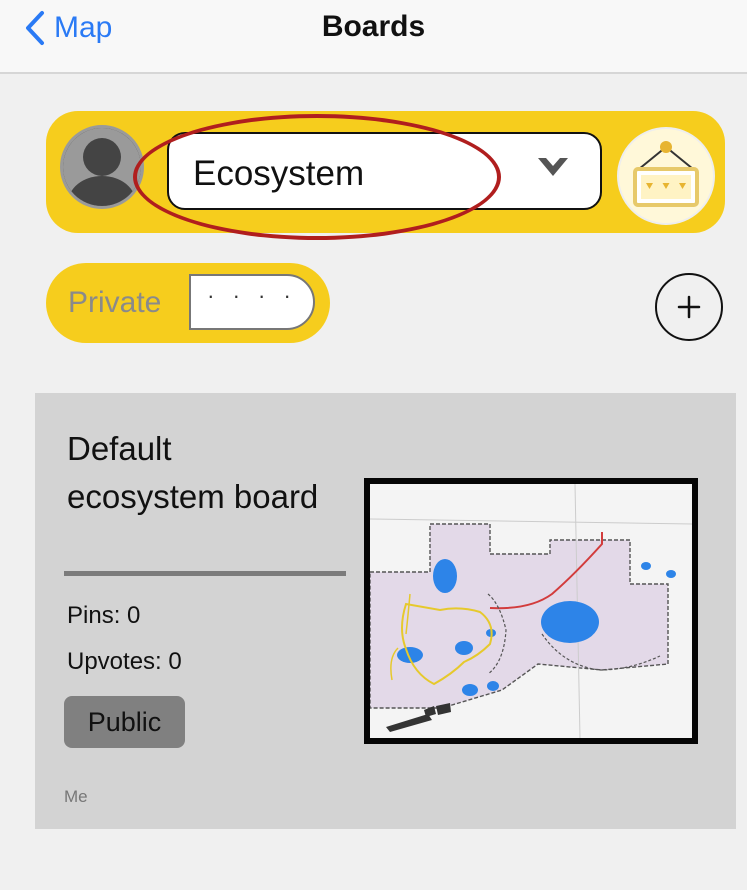 This screenshot has height=890, width=747. I want to click on privacy-toggle: · · · ·, so click(252, 302).